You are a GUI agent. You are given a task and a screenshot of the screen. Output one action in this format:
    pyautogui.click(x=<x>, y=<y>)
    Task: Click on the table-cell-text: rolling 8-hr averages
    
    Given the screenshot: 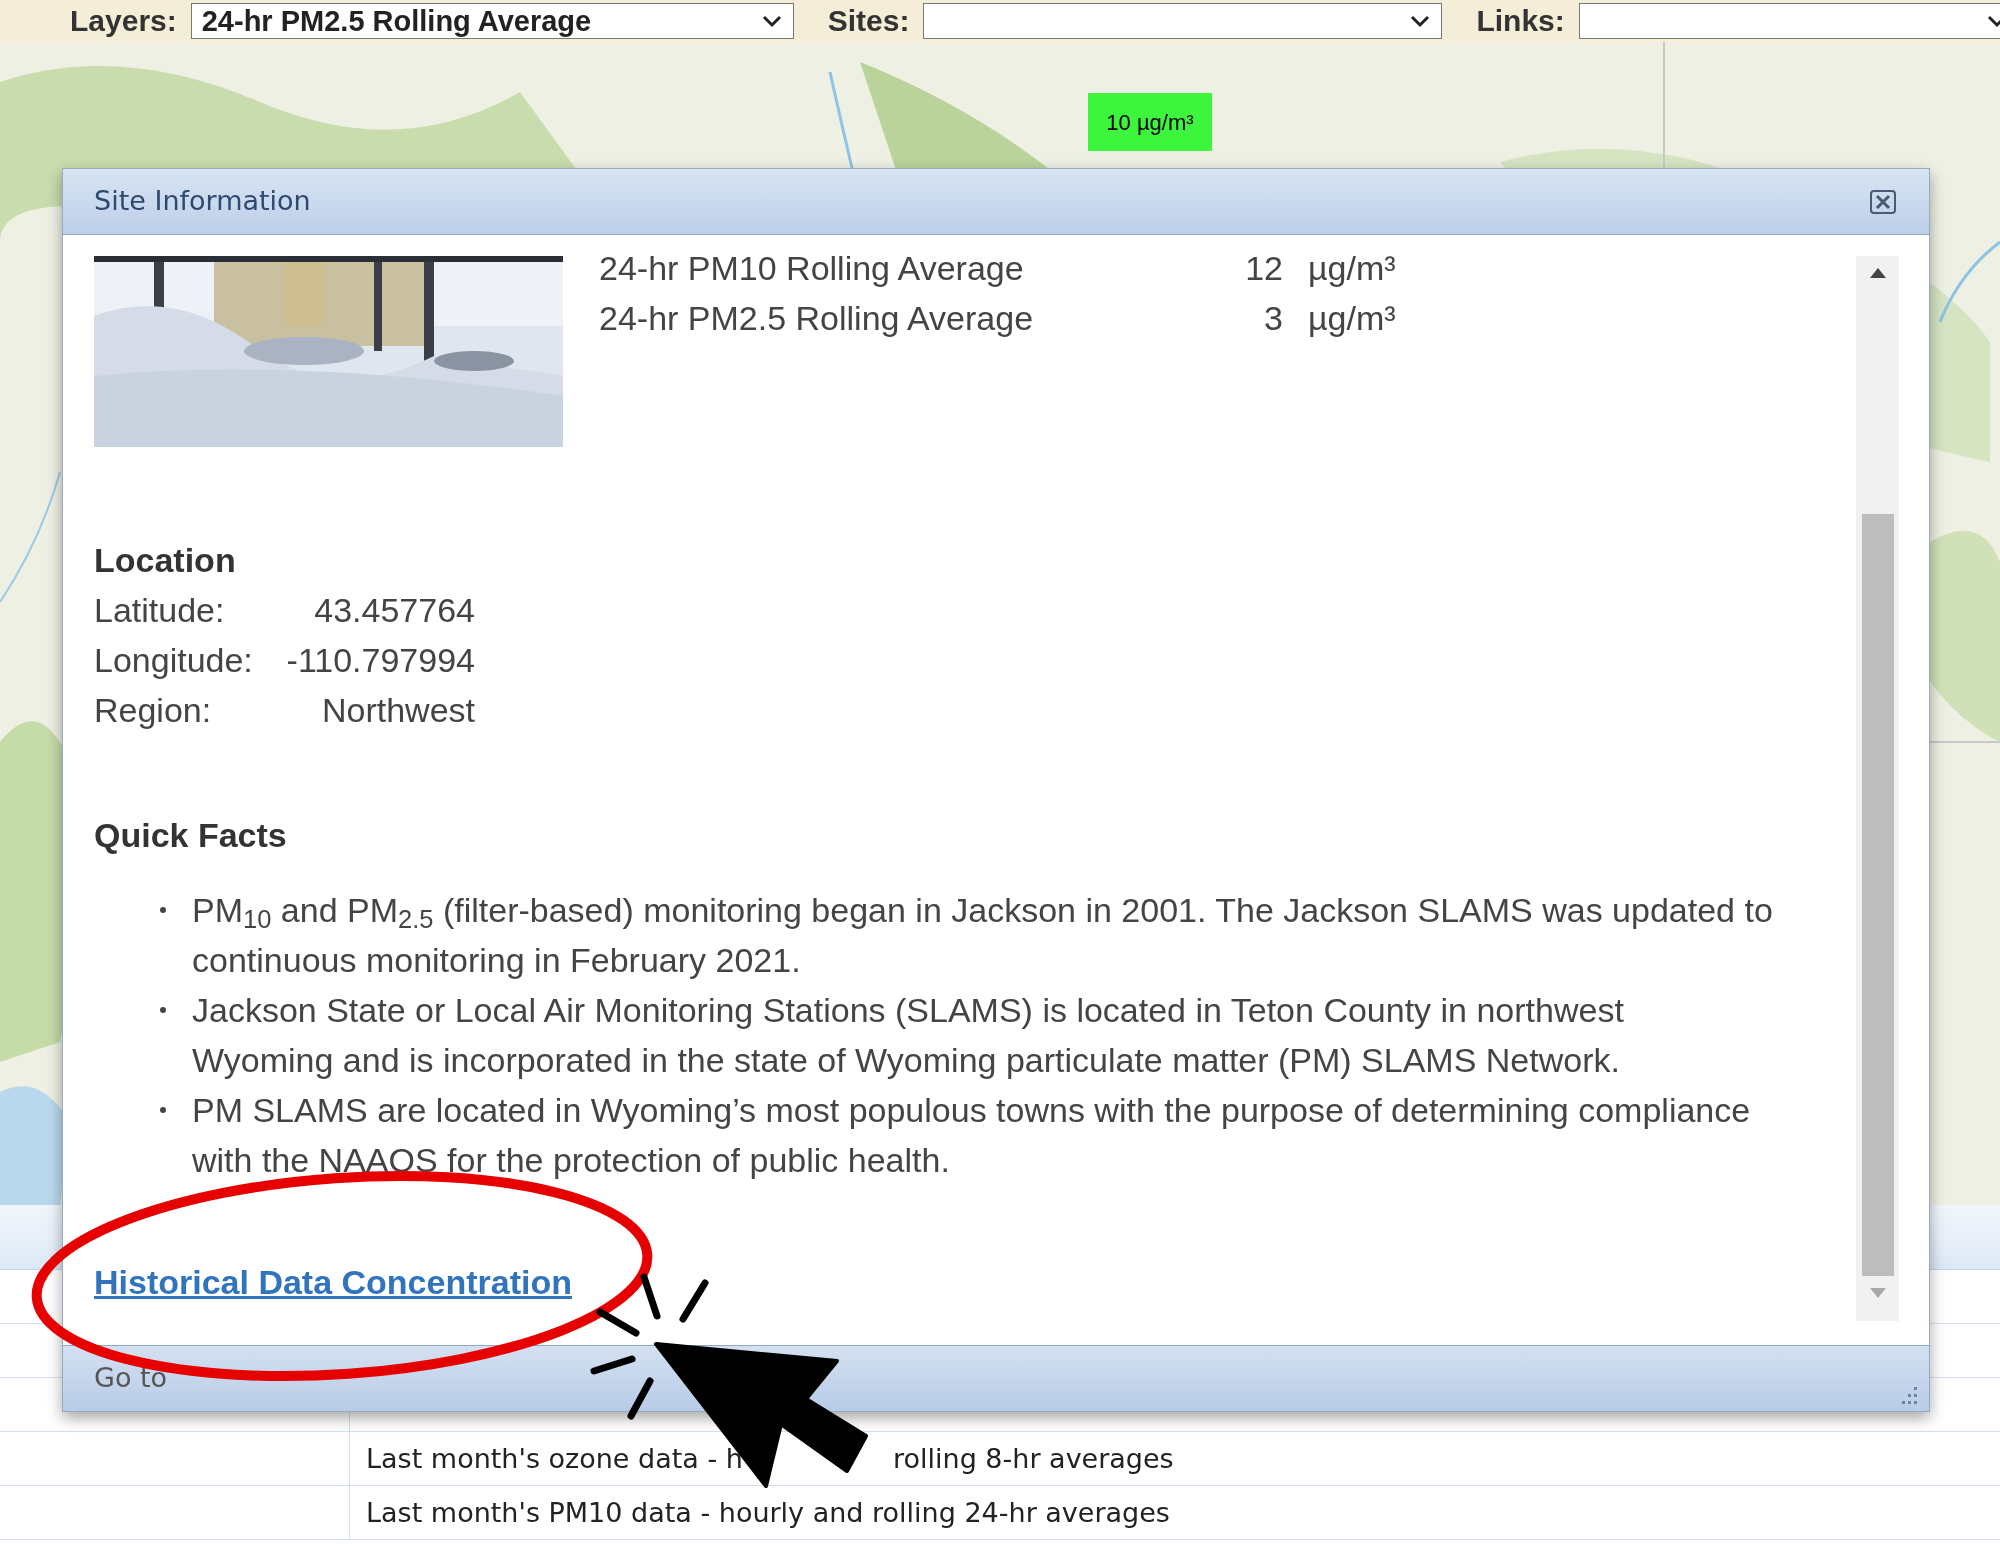 What is the action you would take?
    pyautogui.click(x=1033, y=1458)
    